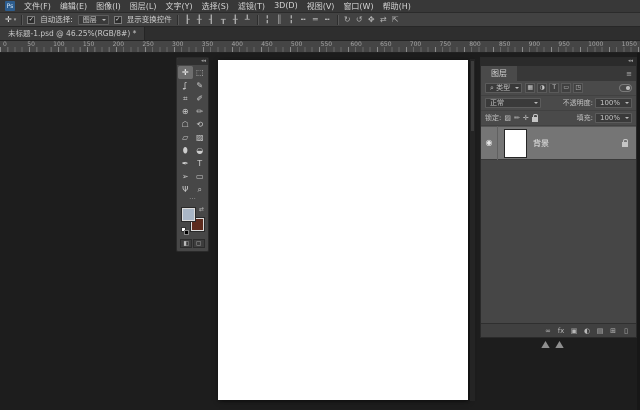 The height and width of the screenshot is (410, 640). Describe the element at coordinates (358, 6) in the screenshot. I see `menu-item: 窗口(W)` at that location.